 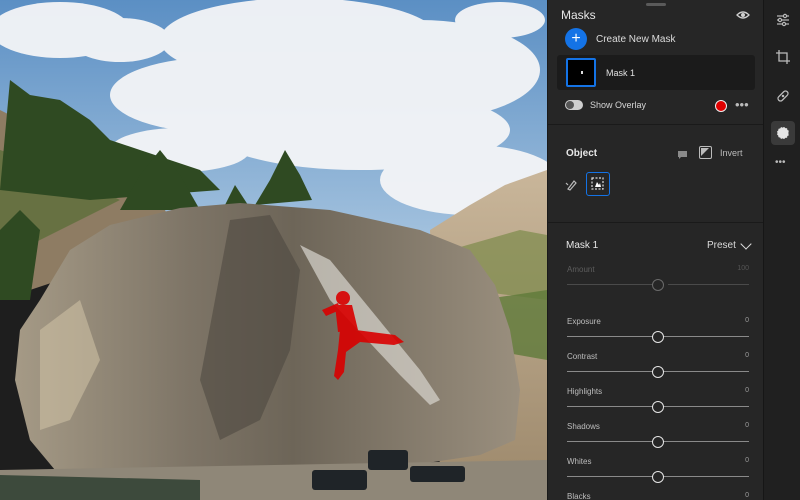 What do you see at coordinates (721, 106) in the screenshot?
I see `overlay-color-swatch` at bounding box center [721, 106].